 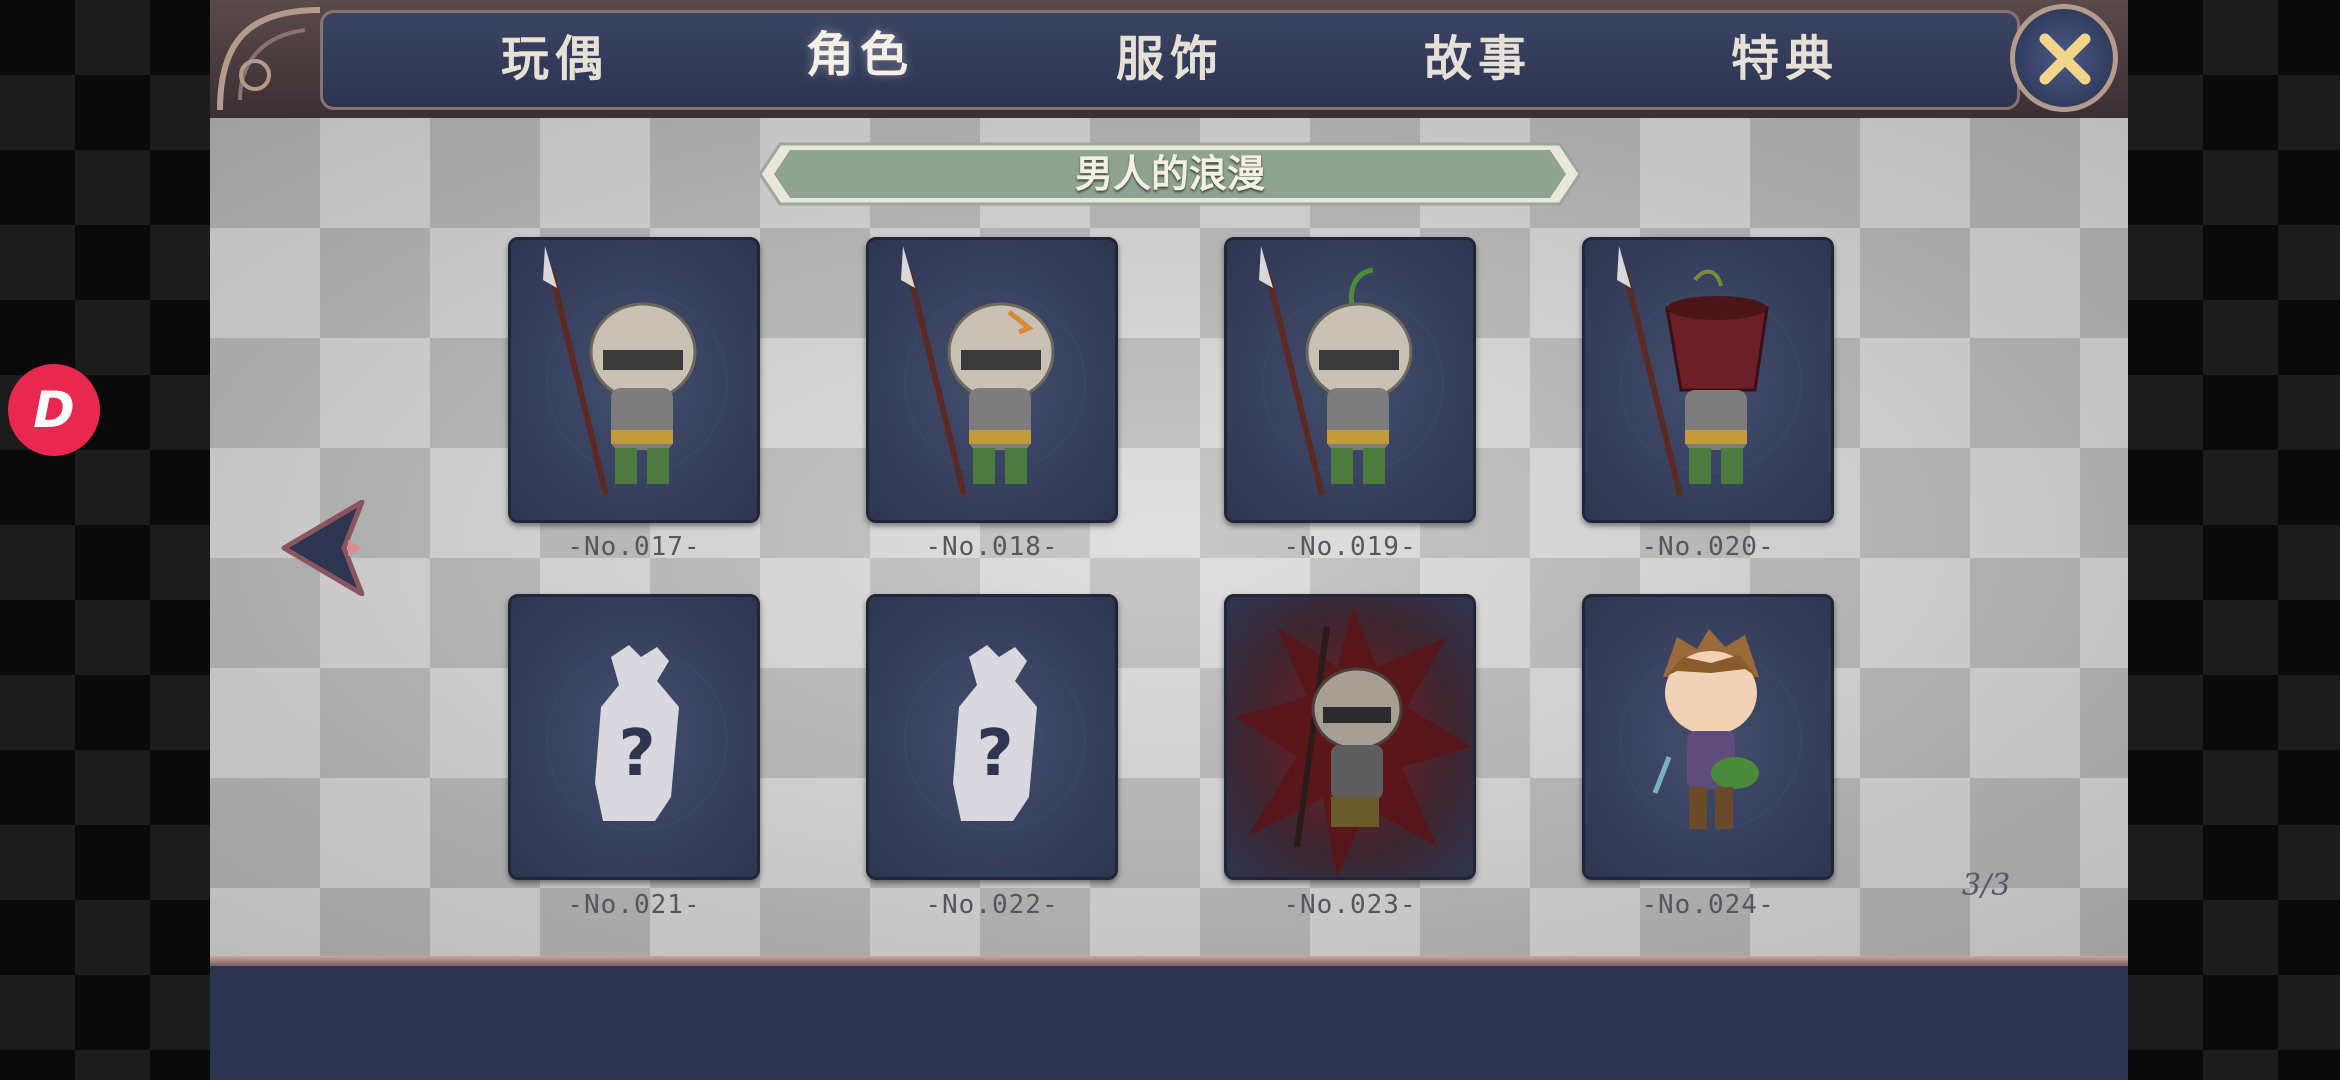 I want to click on tab-outfits: 服饰, so click(x=1170, y=59).